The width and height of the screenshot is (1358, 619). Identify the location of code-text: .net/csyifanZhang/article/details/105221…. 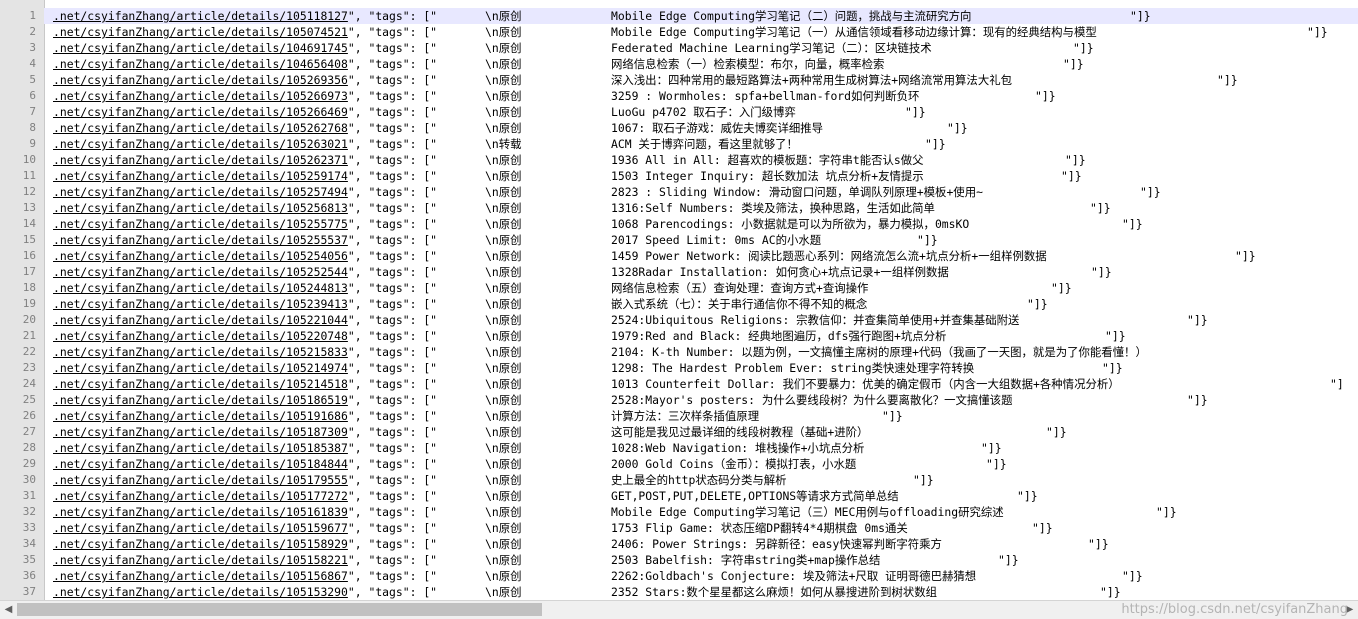
(245, 320).